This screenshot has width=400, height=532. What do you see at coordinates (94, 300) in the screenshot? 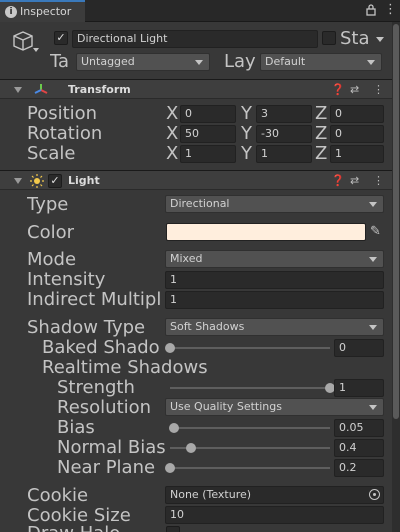
I see `indirect-multiplier-label: Indirect Multipl` at bounding box center [94, 300].